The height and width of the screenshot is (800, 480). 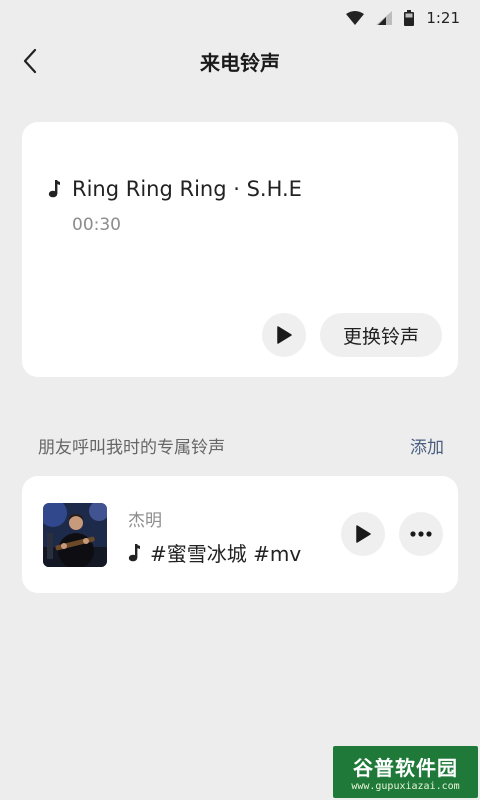 What do you see at coordinates (145, 521) in the screenshot?
I see `friend-name: 杰明` at bounding box center [145, 521].